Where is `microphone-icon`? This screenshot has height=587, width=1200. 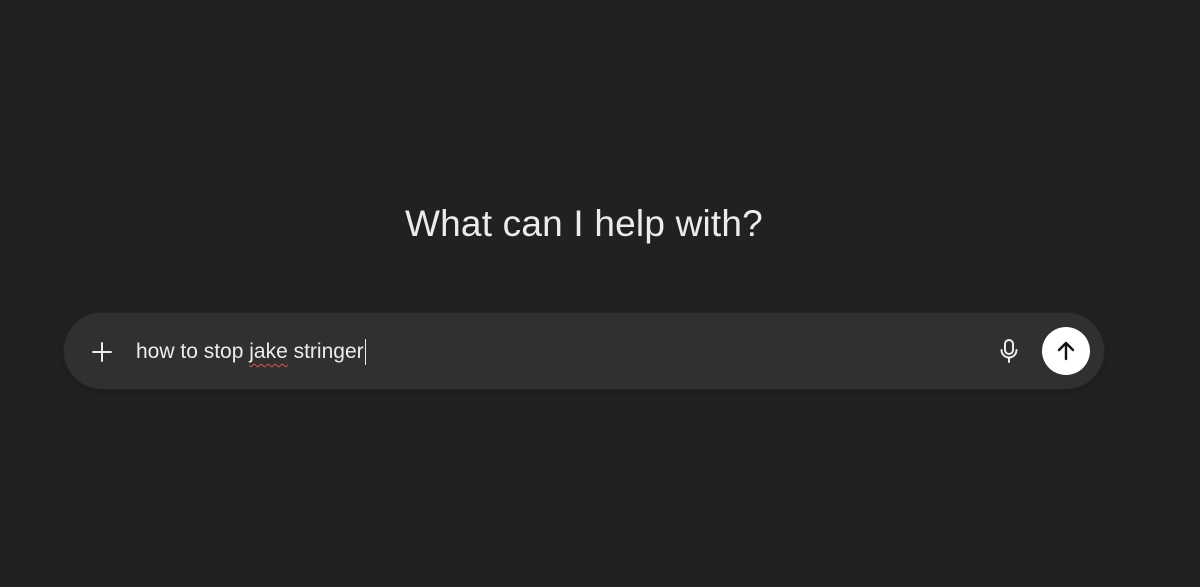
microphone-icon is located at coordinates (1009, 351).